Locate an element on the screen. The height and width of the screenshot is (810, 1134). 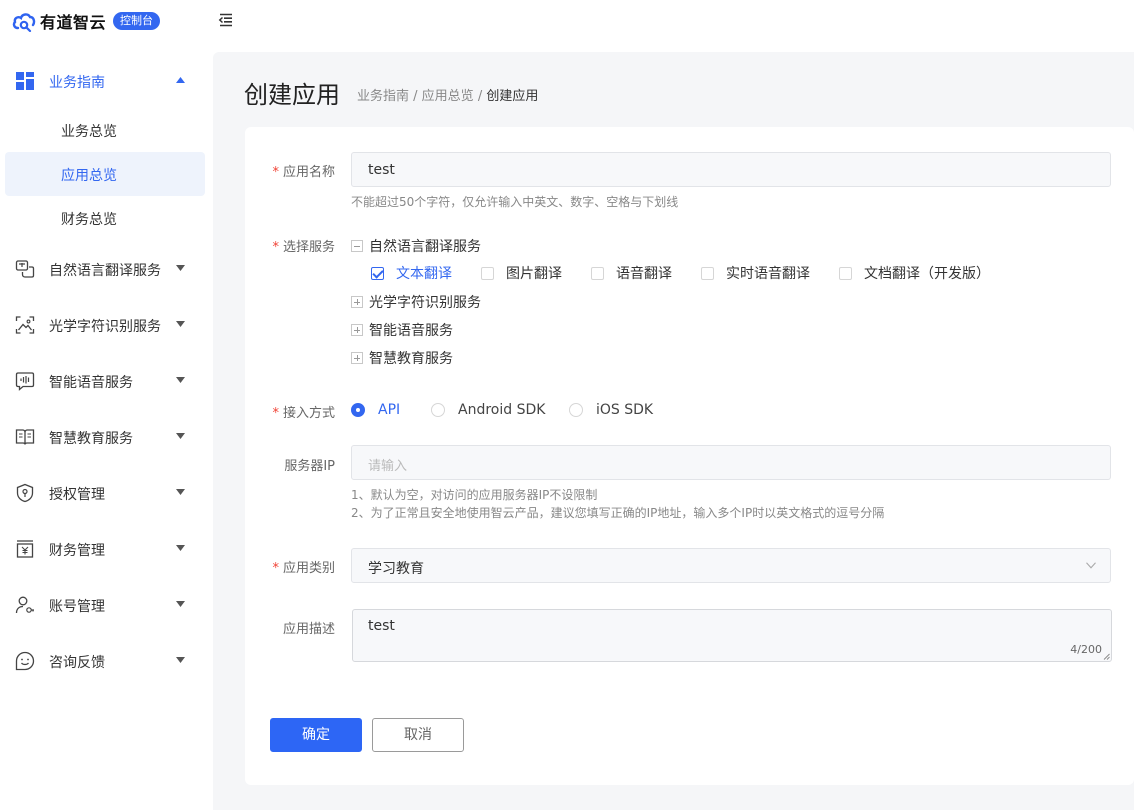
service-group-education: 智慧教育服务 is located at coordinates (402, 358).